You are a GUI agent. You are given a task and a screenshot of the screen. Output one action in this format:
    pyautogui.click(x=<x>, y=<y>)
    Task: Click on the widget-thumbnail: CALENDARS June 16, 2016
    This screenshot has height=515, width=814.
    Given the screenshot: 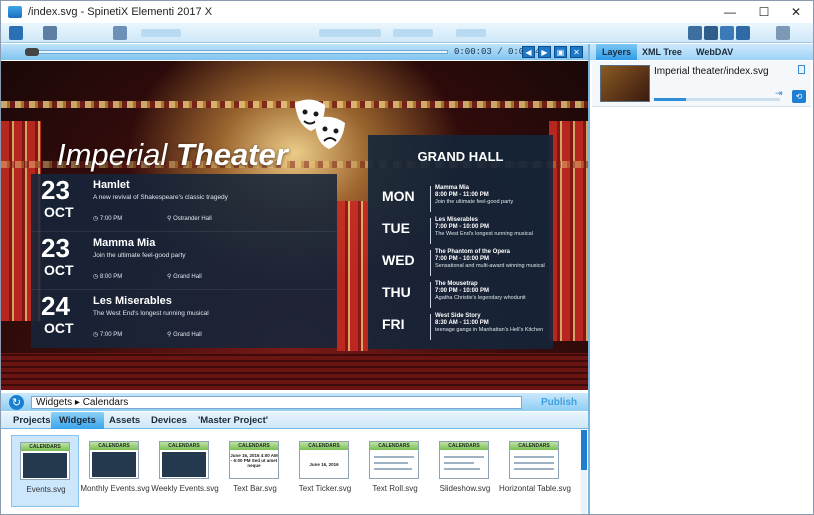 What is the action you would take?
    pyautogui.click(x=324, y=460)
    